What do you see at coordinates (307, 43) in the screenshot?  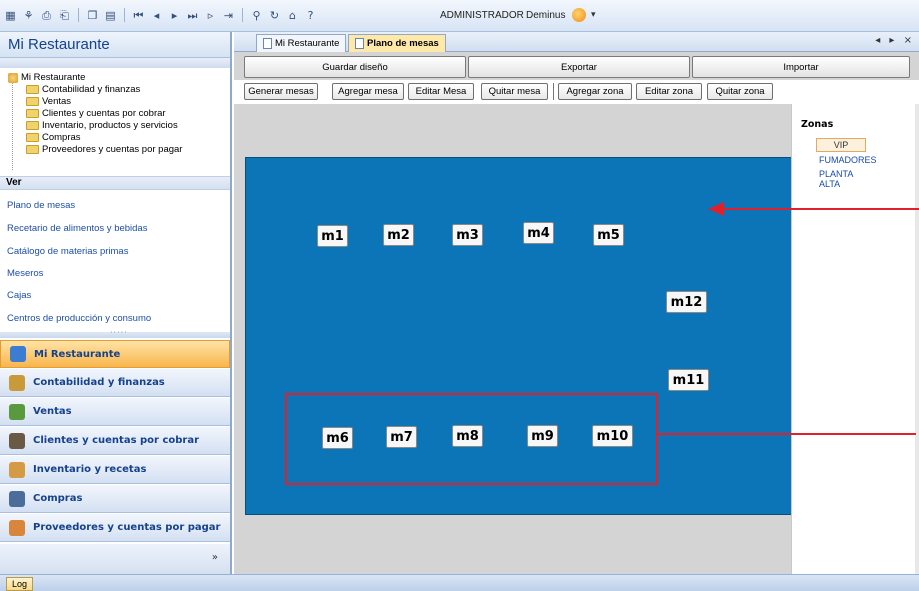 I see `tab-label: Mi Restaurante` at bounding box center [307, 43].